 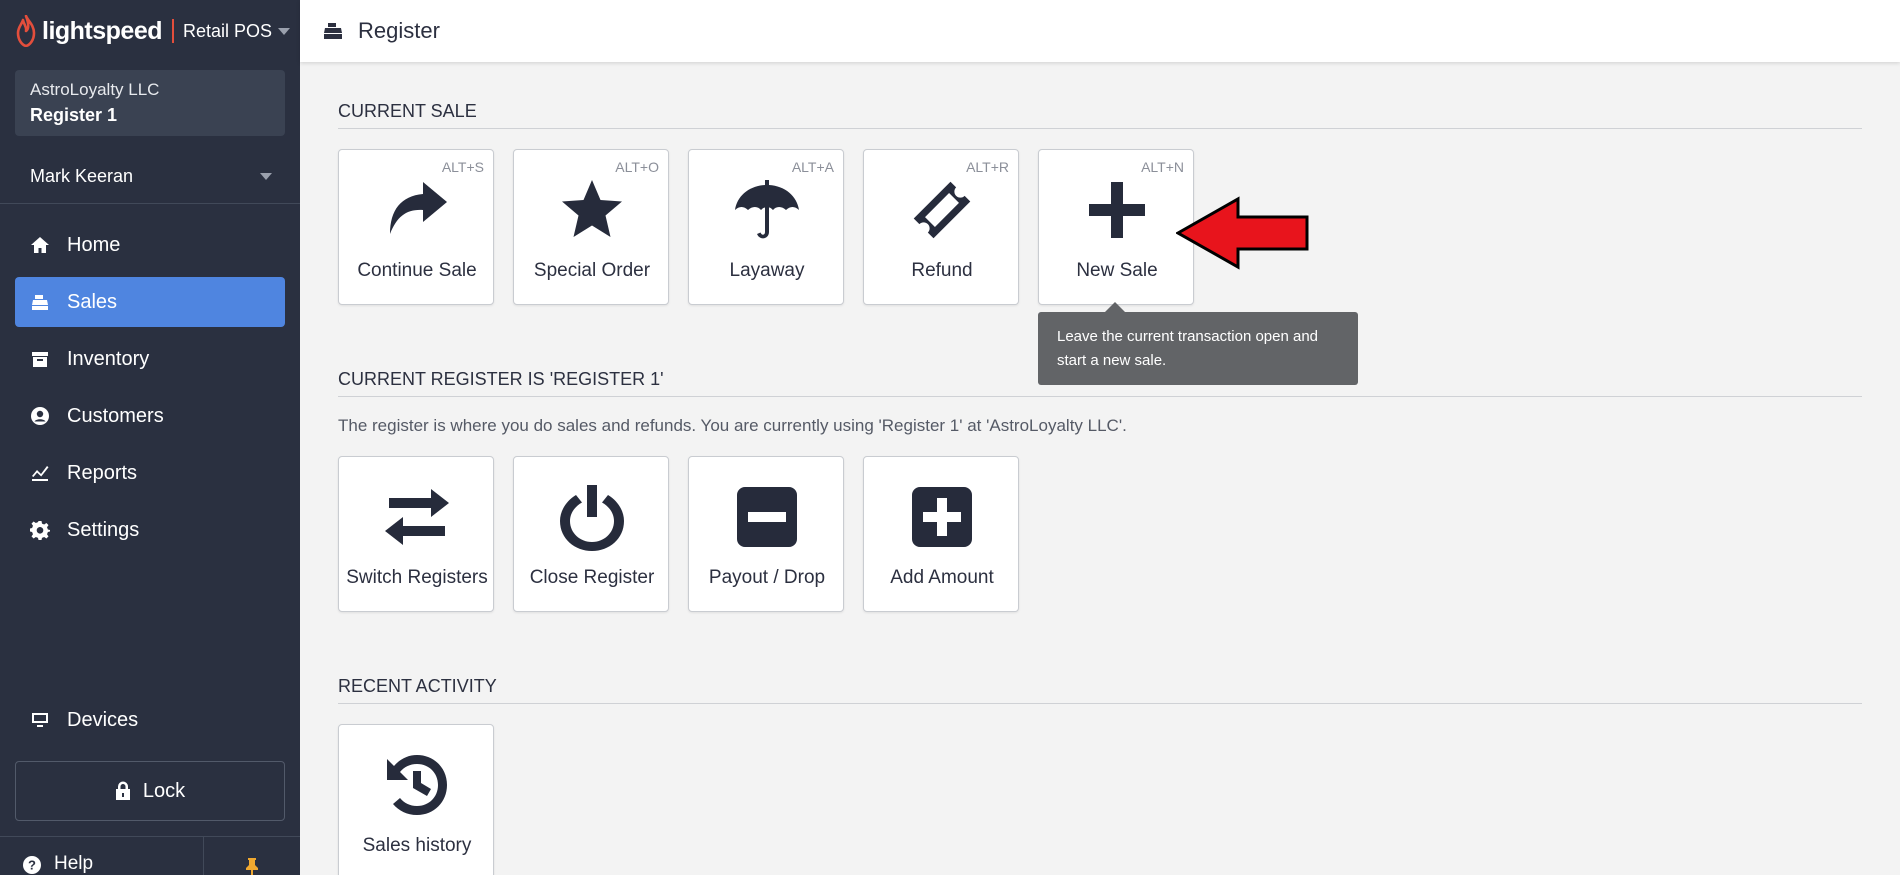 I want to click on history-icon, so click(x=417, y=785).